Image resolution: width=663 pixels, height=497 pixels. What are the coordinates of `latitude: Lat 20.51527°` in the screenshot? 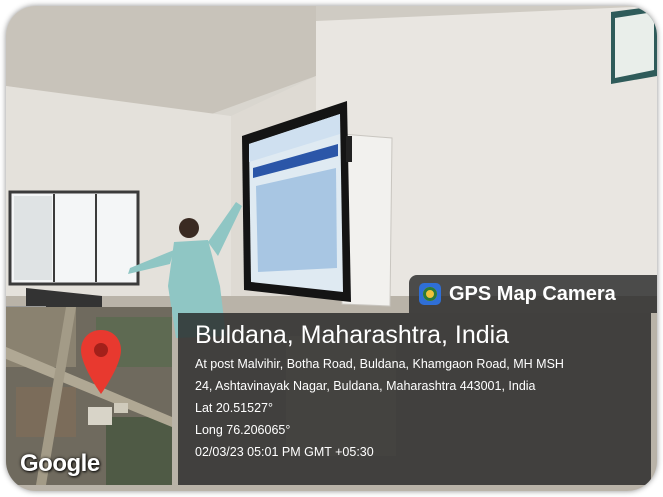 It's located at (234, 408).